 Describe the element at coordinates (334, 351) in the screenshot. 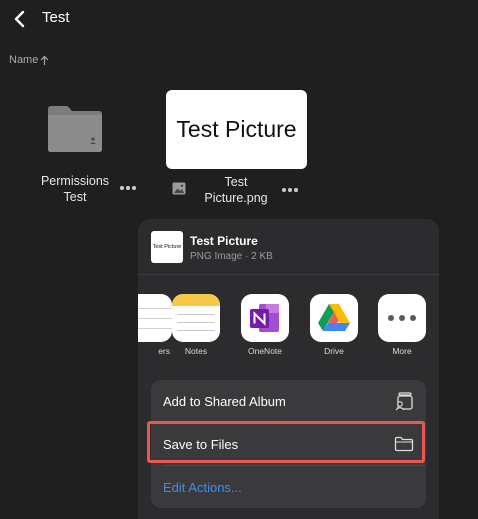

I see `app-label: Drive` at that location.